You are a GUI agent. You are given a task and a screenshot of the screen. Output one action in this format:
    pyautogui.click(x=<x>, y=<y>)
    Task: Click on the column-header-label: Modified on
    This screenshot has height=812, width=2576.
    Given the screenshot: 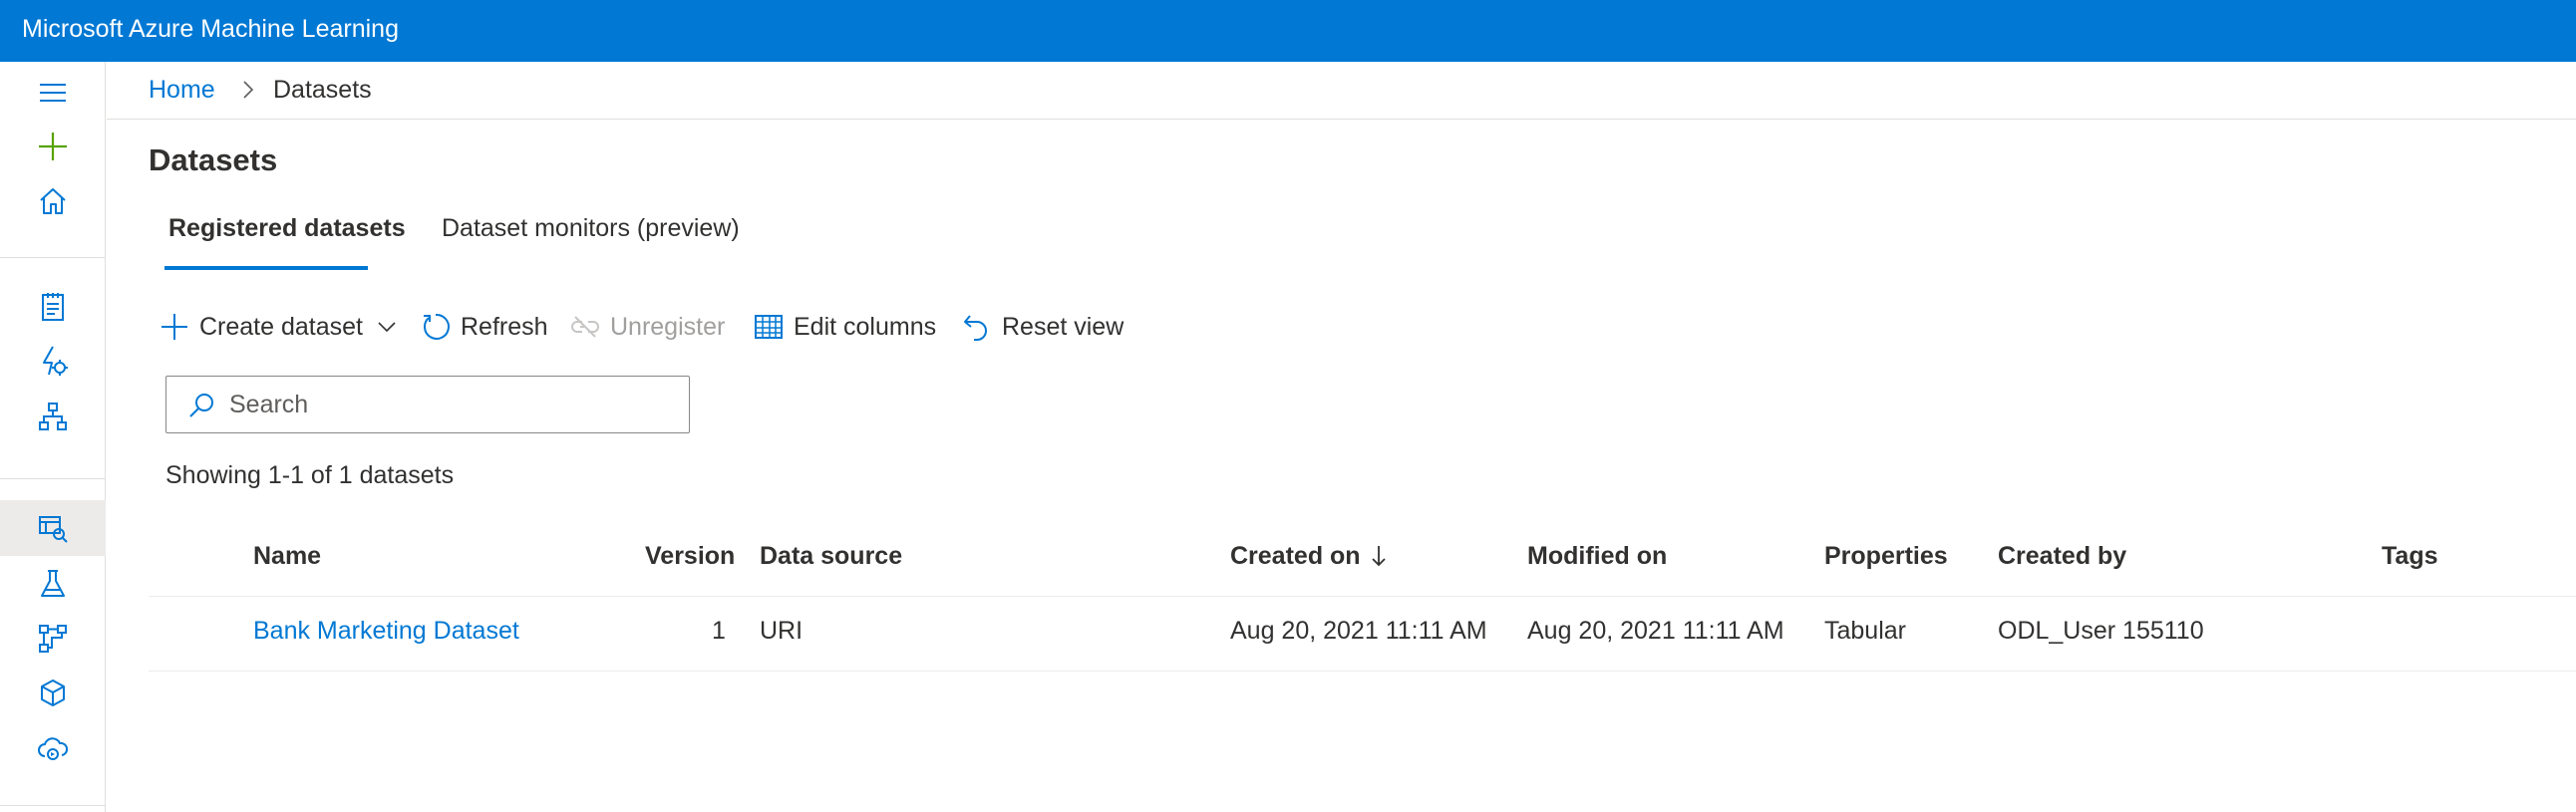 What is the action you would take?
    pyautogui.click(x=1597, y=556)
    